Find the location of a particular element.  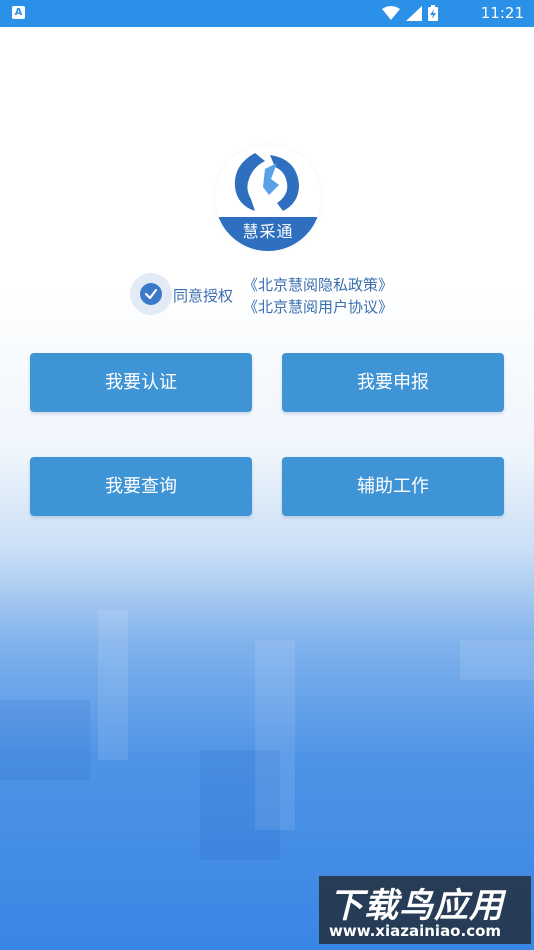

user-agreement-link: 《北京慧阅用户协议》 is located at coordinates (318, 306).